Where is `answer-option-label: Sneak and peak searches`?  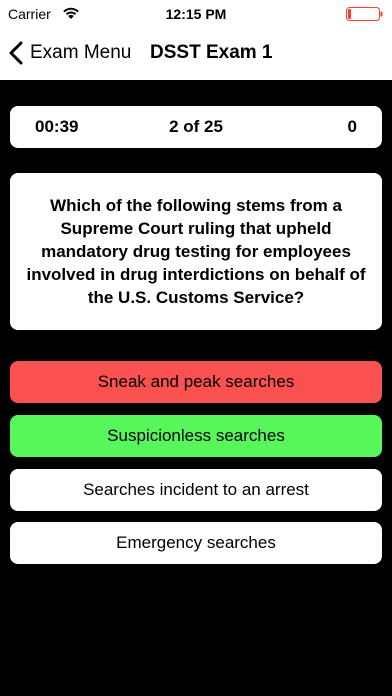 answer-option-label: Sneak and peak searches is located at coordinates (196, 381).